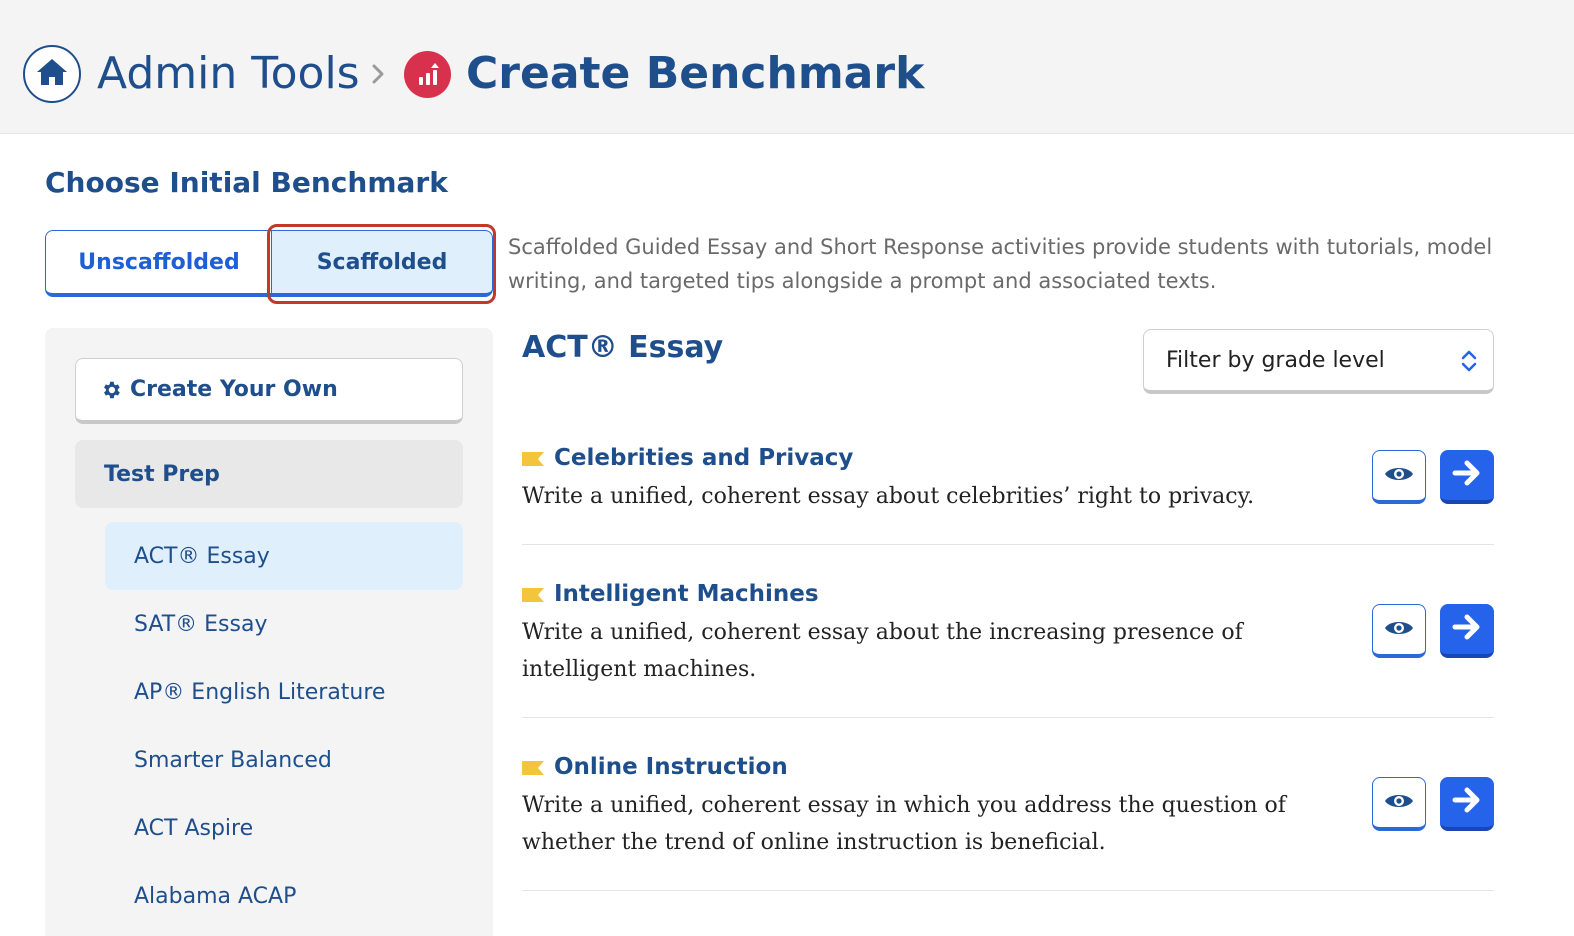  I want to click on sidebar-item-smarter-balanced: Smarter Balanced, so click(284, 760).